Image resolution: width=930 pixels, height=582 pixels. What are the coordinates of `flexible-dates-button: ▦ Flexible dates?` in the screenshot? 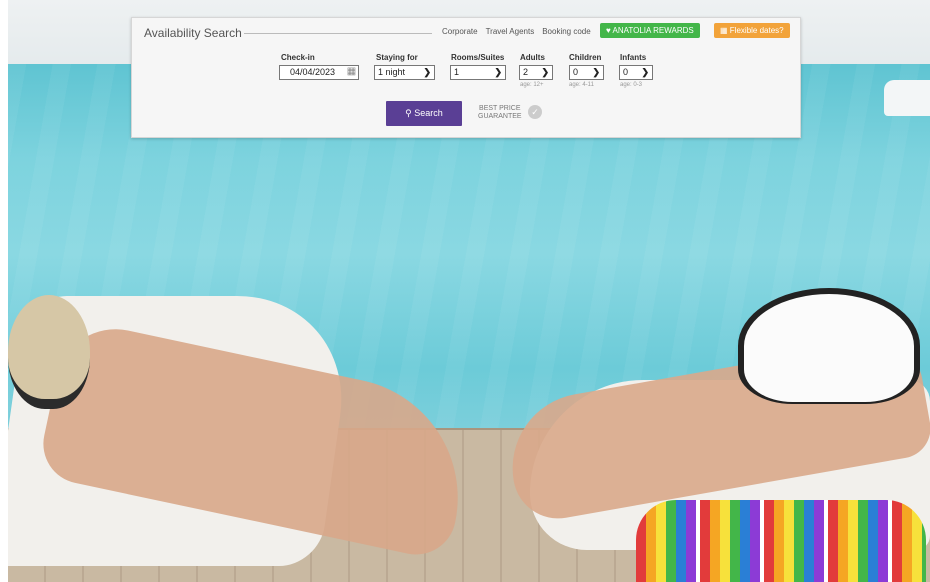 It's located at (752, 30).